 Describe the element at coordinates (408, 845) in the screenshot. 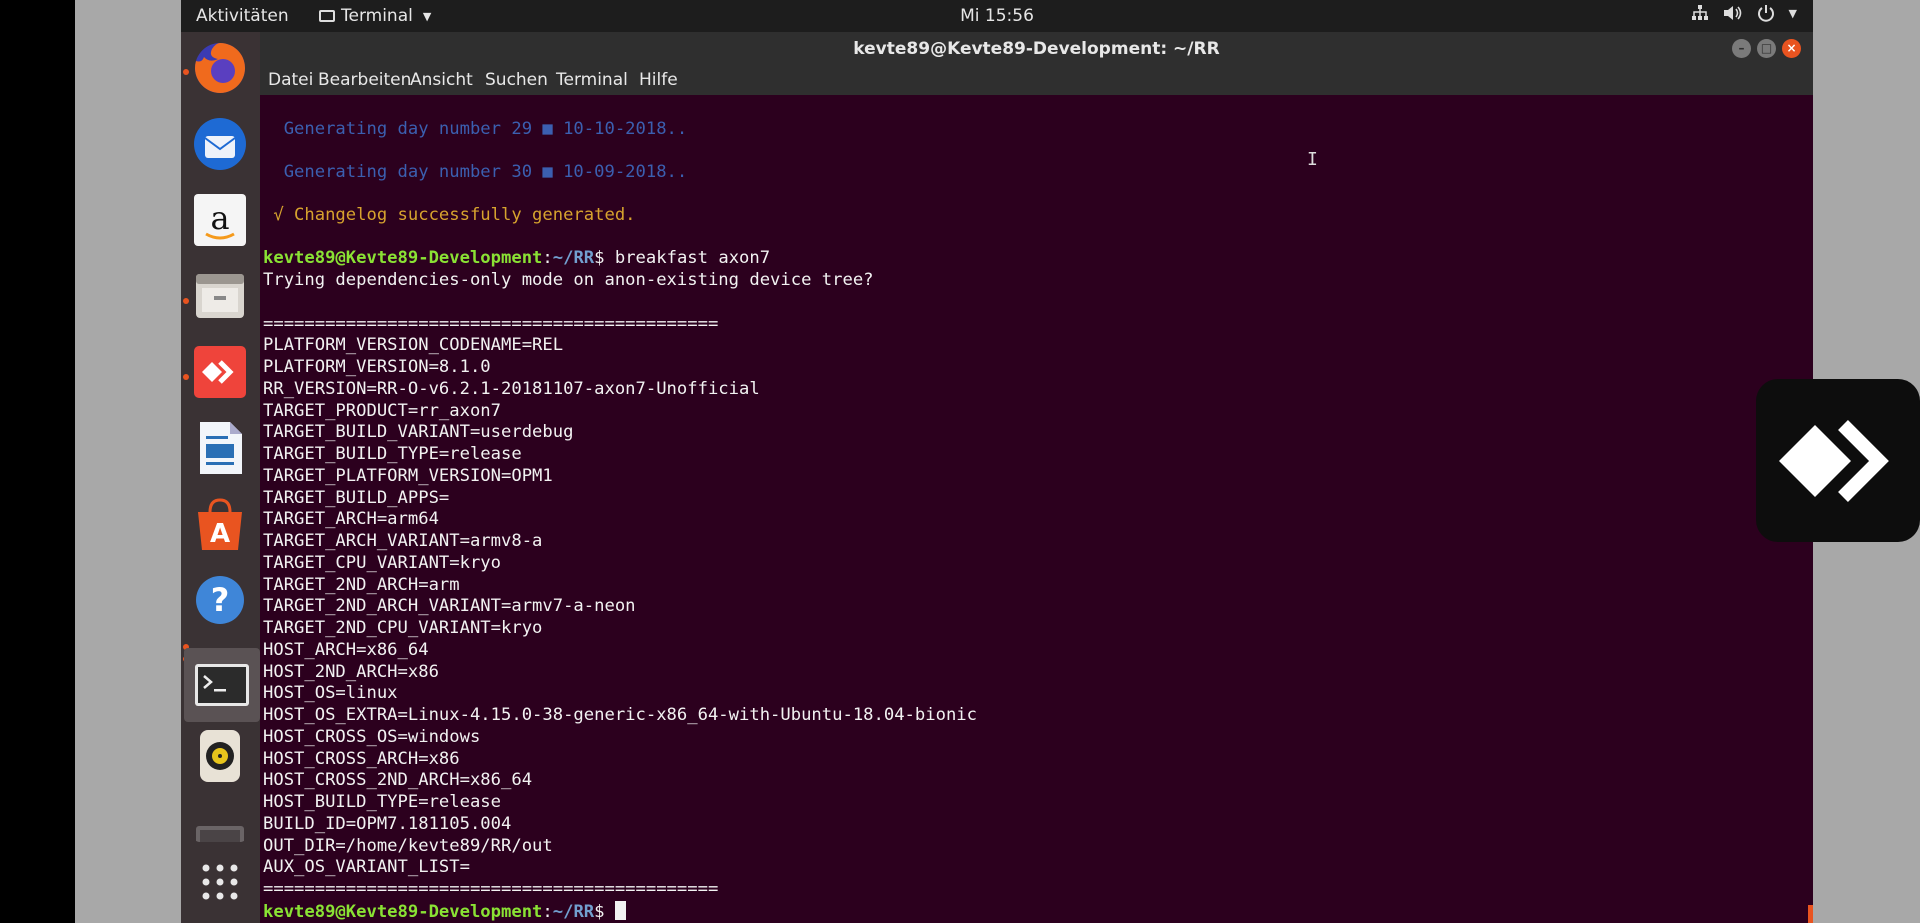

I see `output-line: OUT_DIR=/home/kevte89/RR/out` at that location.